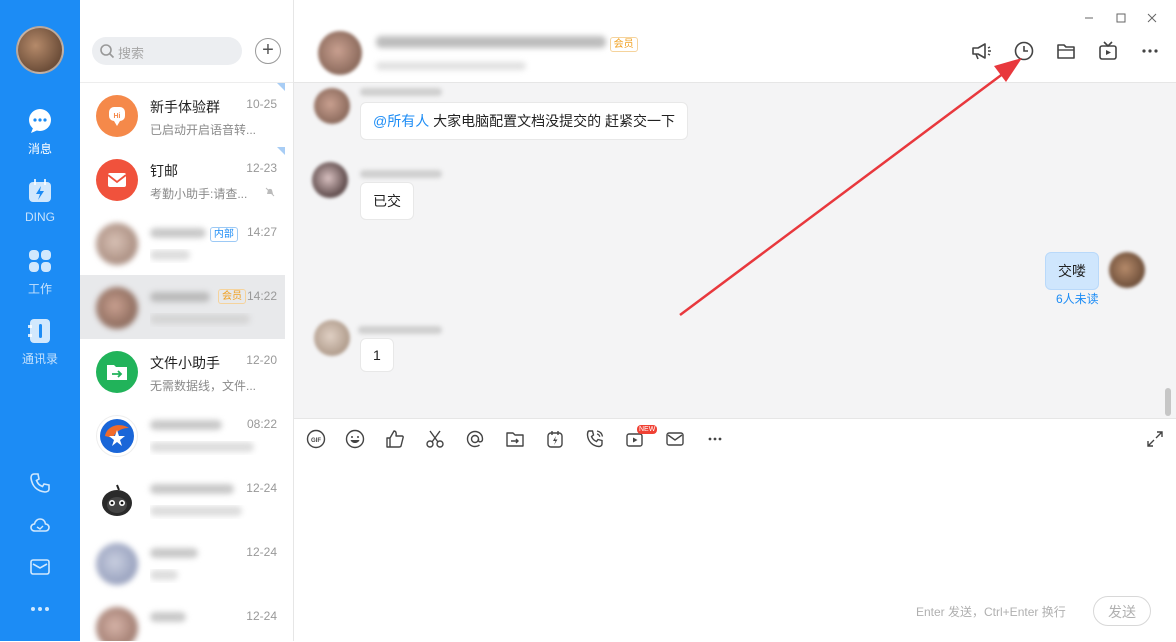 This screenshot has height=642, width=1176. What do you see at coordinates (400, 329) in the screenshot?
I see `sender-name` at bounding box center [400, 329].